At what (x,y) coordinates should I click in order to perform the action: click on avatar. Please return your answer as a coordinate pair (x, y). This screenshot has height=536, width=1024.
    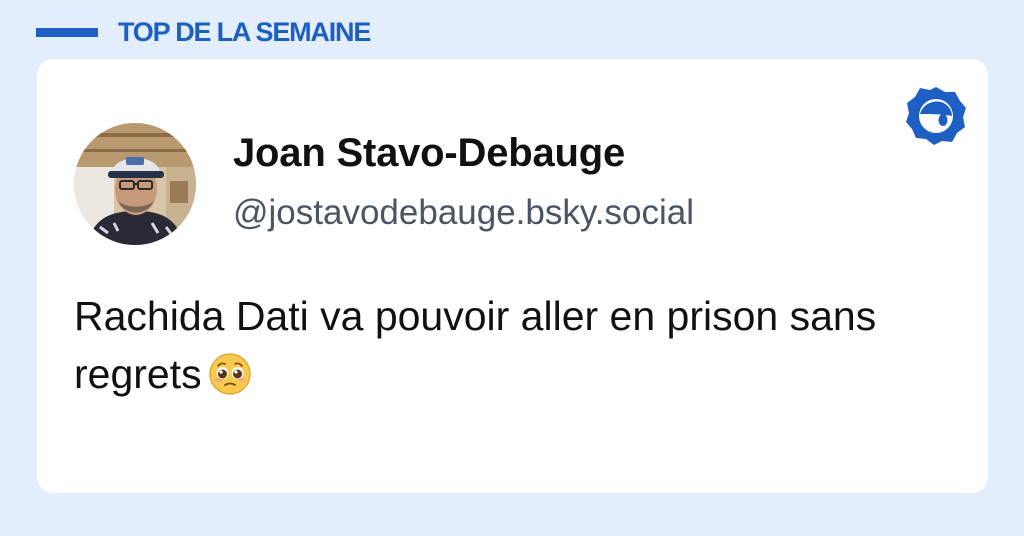
    Looking at the image, I should click on (135, 184).